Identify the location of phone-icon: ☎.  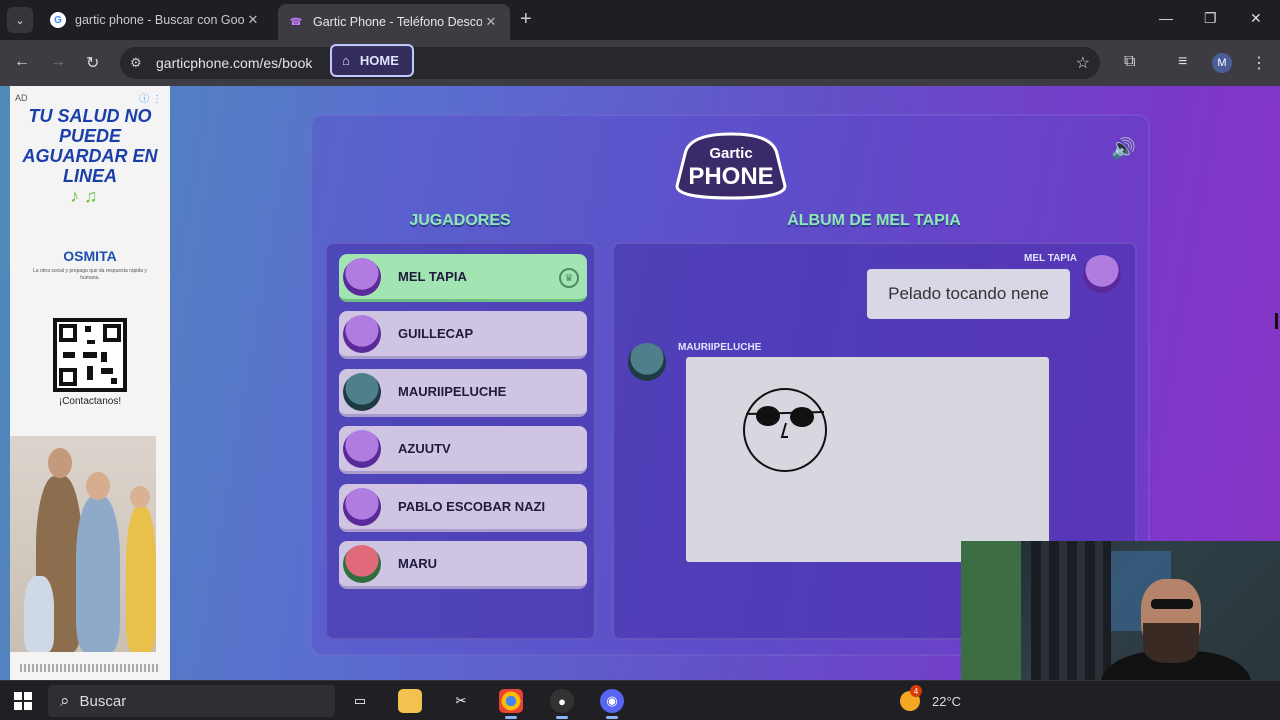
(296, 22).